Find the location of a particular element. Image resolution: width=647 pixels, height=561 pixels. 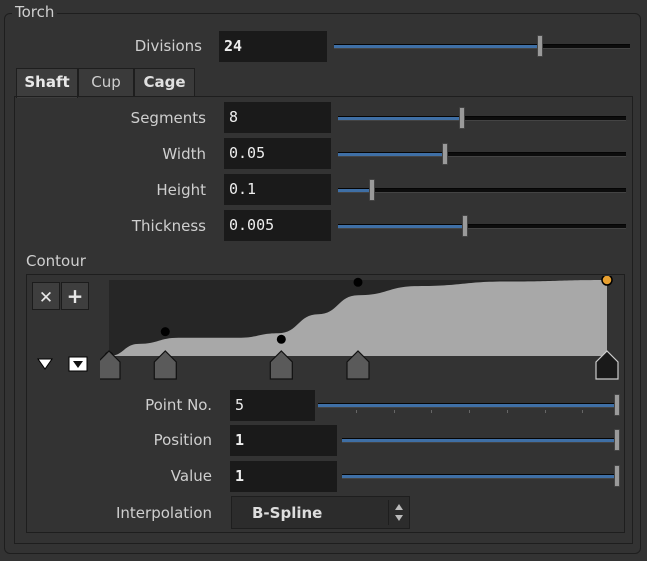

value-label: Value is located at coordinates (191, 476).